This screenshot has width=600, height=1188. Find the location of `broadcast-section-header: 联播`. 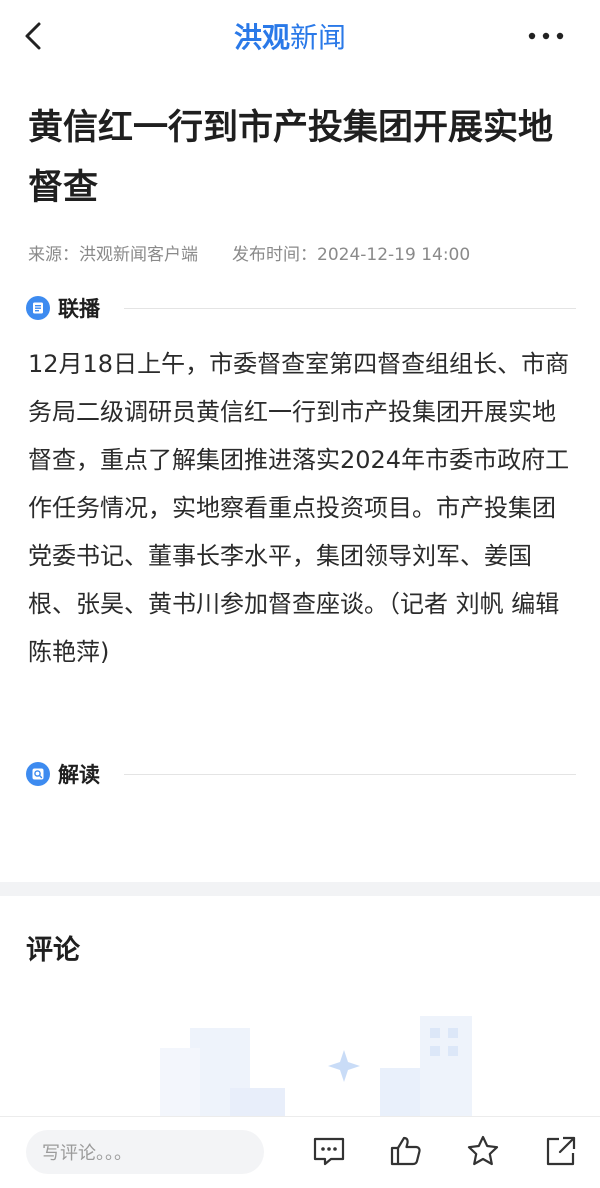

broadcast-section-header: 联播 is located at coordinates (301, 308).